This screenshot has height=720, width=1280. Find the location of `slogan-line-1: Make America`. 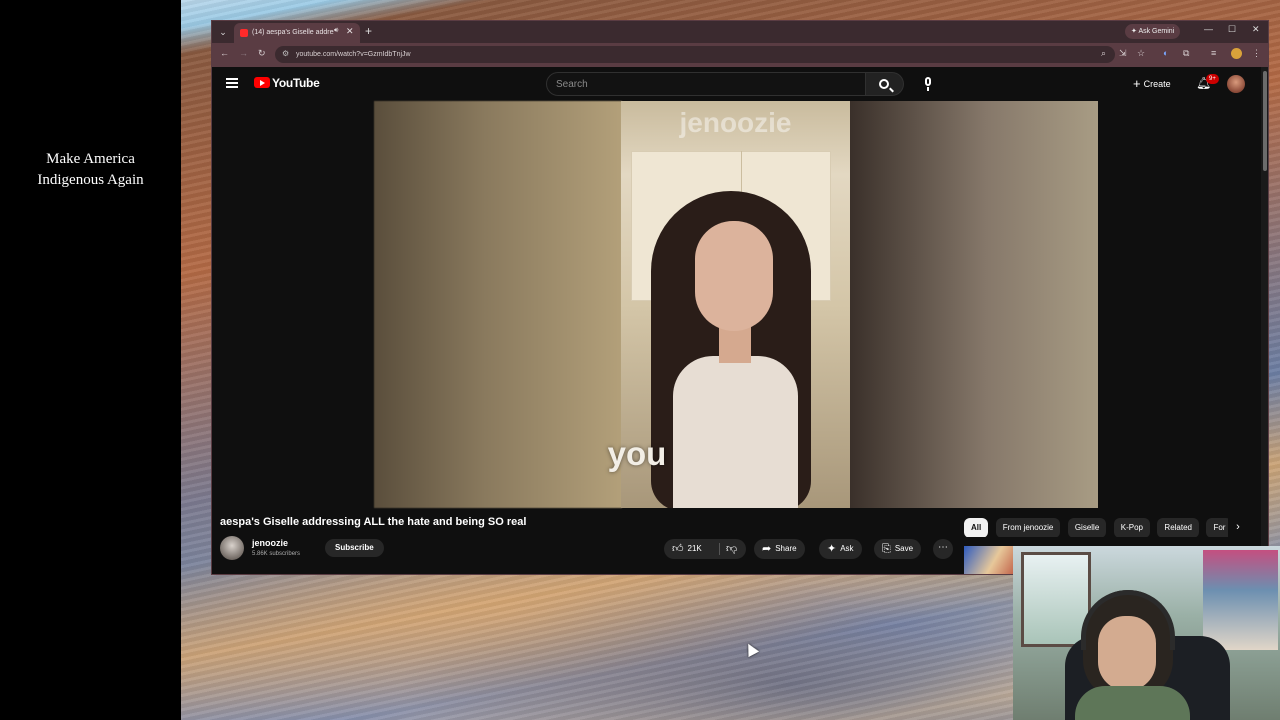

slogan-line-1: Make America is located at coordinates (90, 159).